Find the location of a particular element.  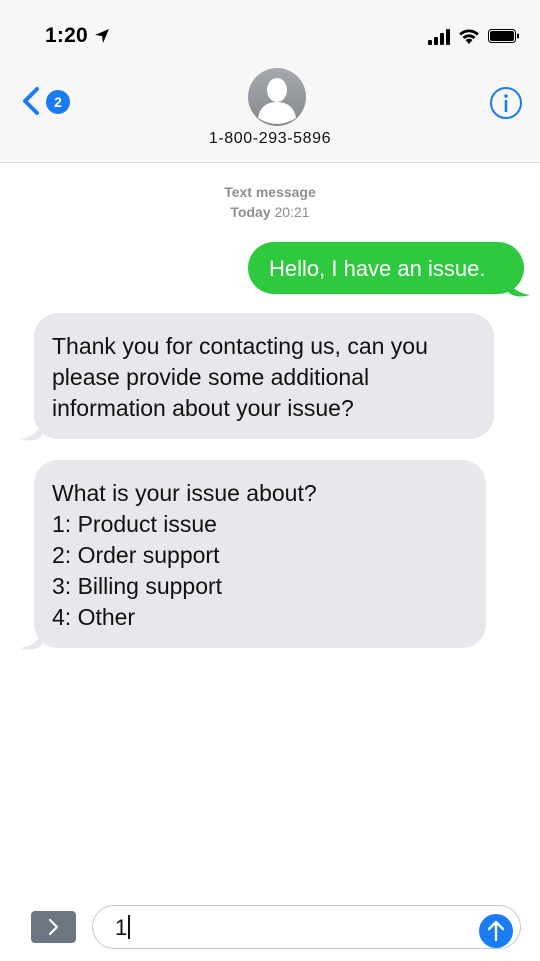

back-button: 2 is located at coordinates (50, 102).